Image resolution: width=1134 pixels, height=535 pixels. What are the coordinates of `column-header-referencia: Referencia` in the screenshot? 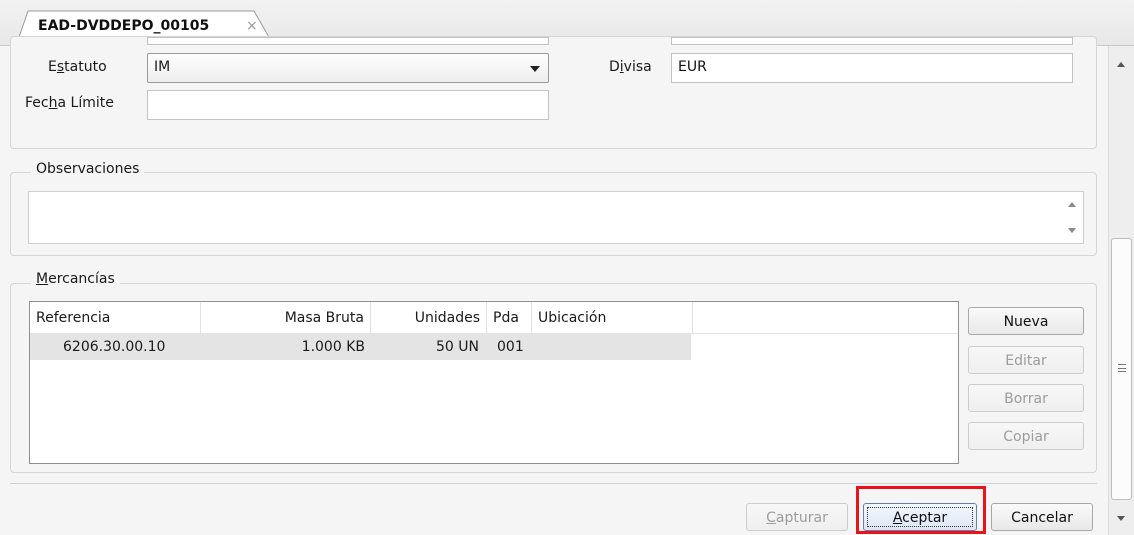 It's located at (115, 318).